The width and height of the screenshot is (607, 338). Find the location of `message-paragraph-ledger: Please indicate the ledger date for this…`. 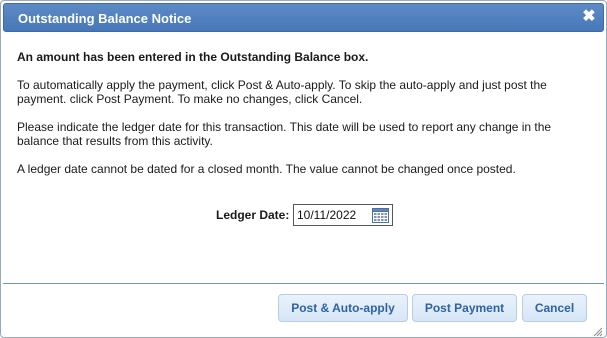

message-paragraph-ledger: Please indicate the ledger date for this… is located at coordinates (284, 134).